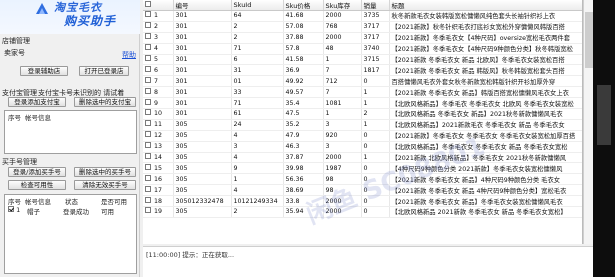  I want to click on row-price: 33.8, so click(303, 201).